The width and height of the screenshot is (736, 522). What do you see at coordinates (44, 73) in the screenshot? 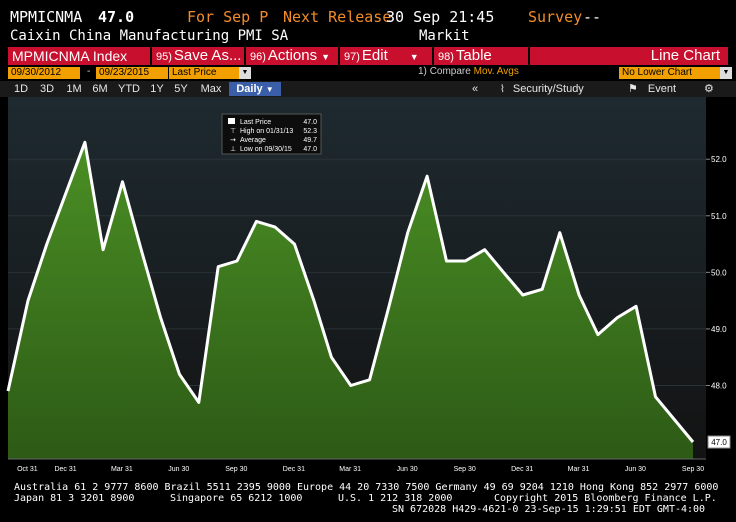
I see `start-date-field: 09/30/2012` at bounding box center [44, 73].